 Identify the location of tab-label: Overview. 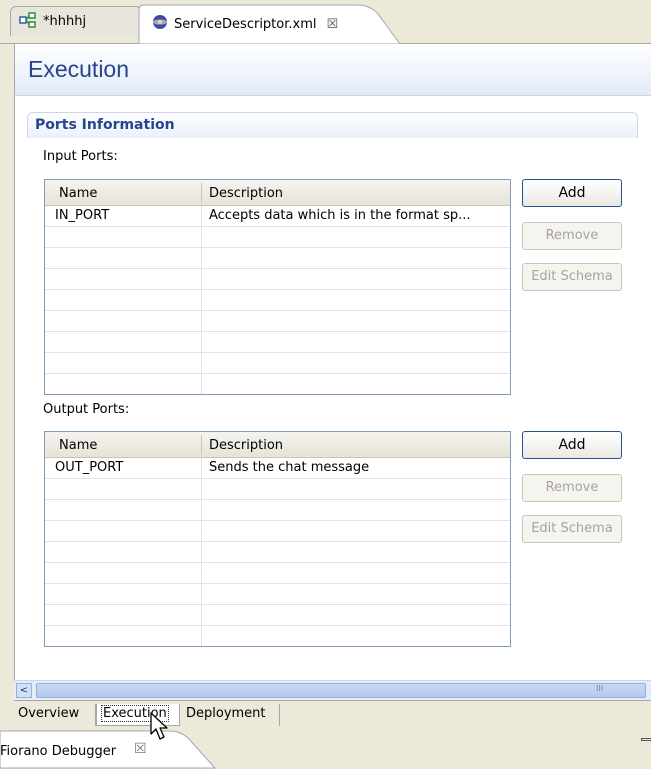
(49, 713).